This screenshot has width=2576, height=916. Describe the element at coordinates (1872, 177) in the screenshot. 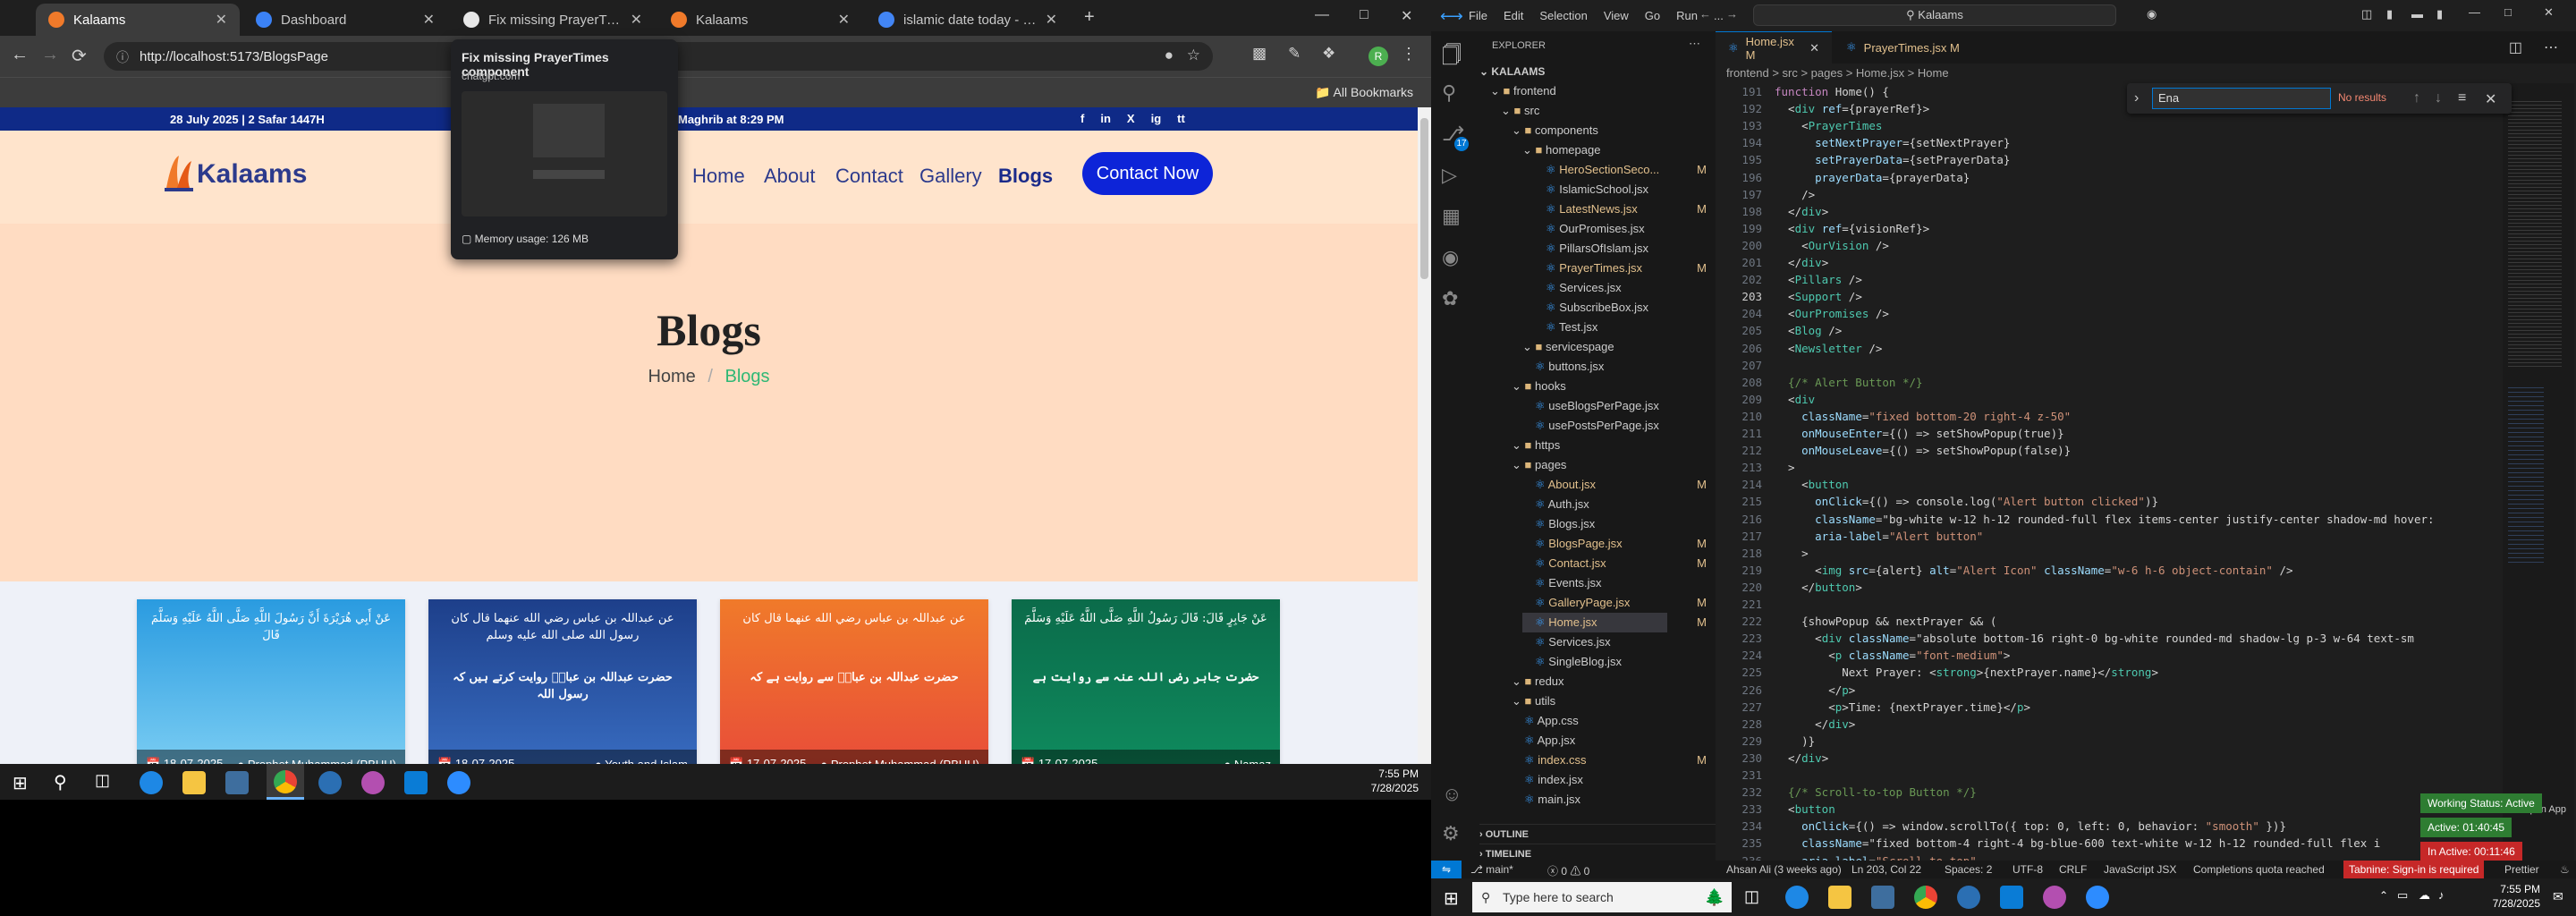

I see `code-line: prayerData={prayerData}` at that location.